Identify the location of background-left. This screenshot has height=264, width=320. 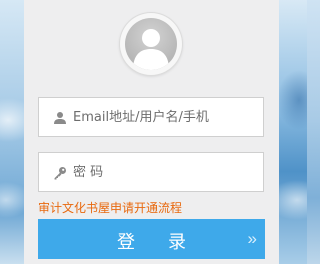
(12, 132).